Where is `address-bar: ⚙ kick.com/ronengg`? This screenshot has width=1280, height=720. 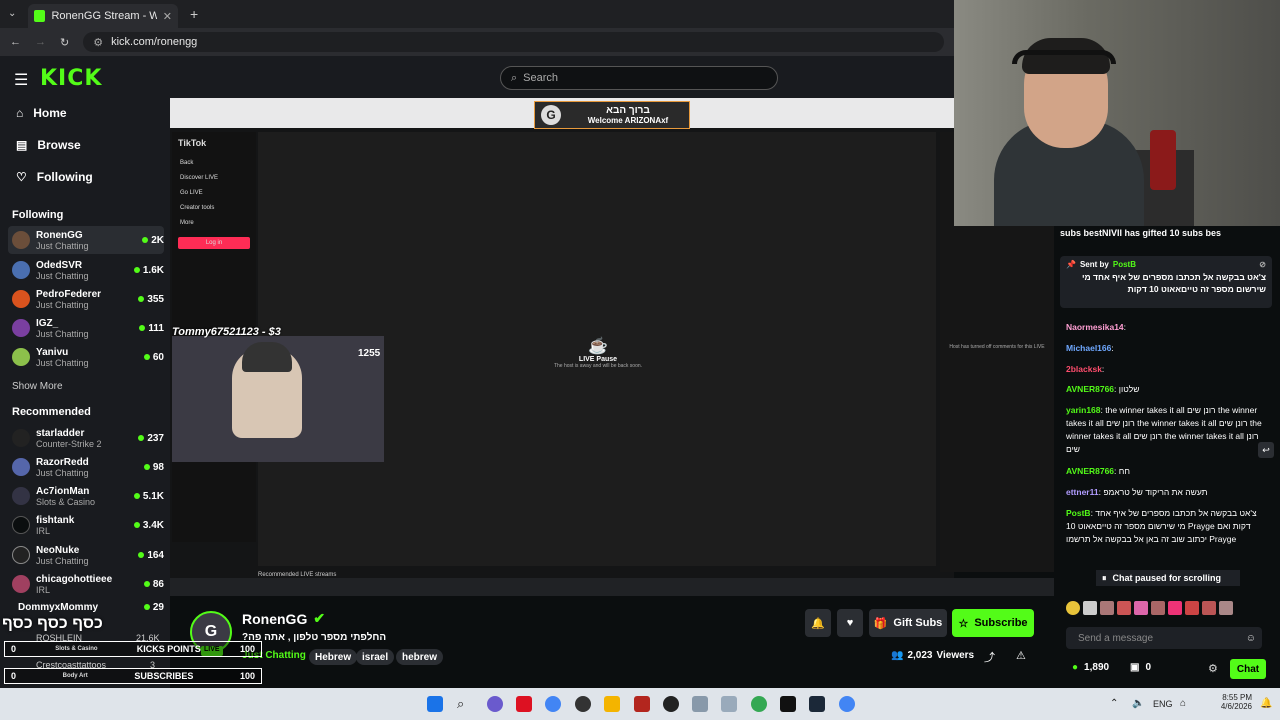
address-bar: ⚙ kick.com/ronengg is located at coordinates (513, 42).